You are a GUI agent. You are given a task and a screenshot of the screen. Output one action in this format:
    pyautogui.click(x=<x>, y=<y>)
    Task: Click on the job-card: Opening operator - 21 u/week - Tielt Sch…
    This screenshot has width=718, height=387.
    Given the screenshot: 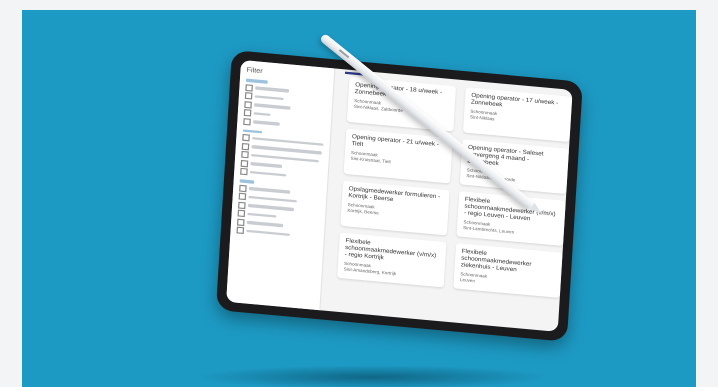 What is the action you would take?
    pyautogui.click(x=398, y=156)
    